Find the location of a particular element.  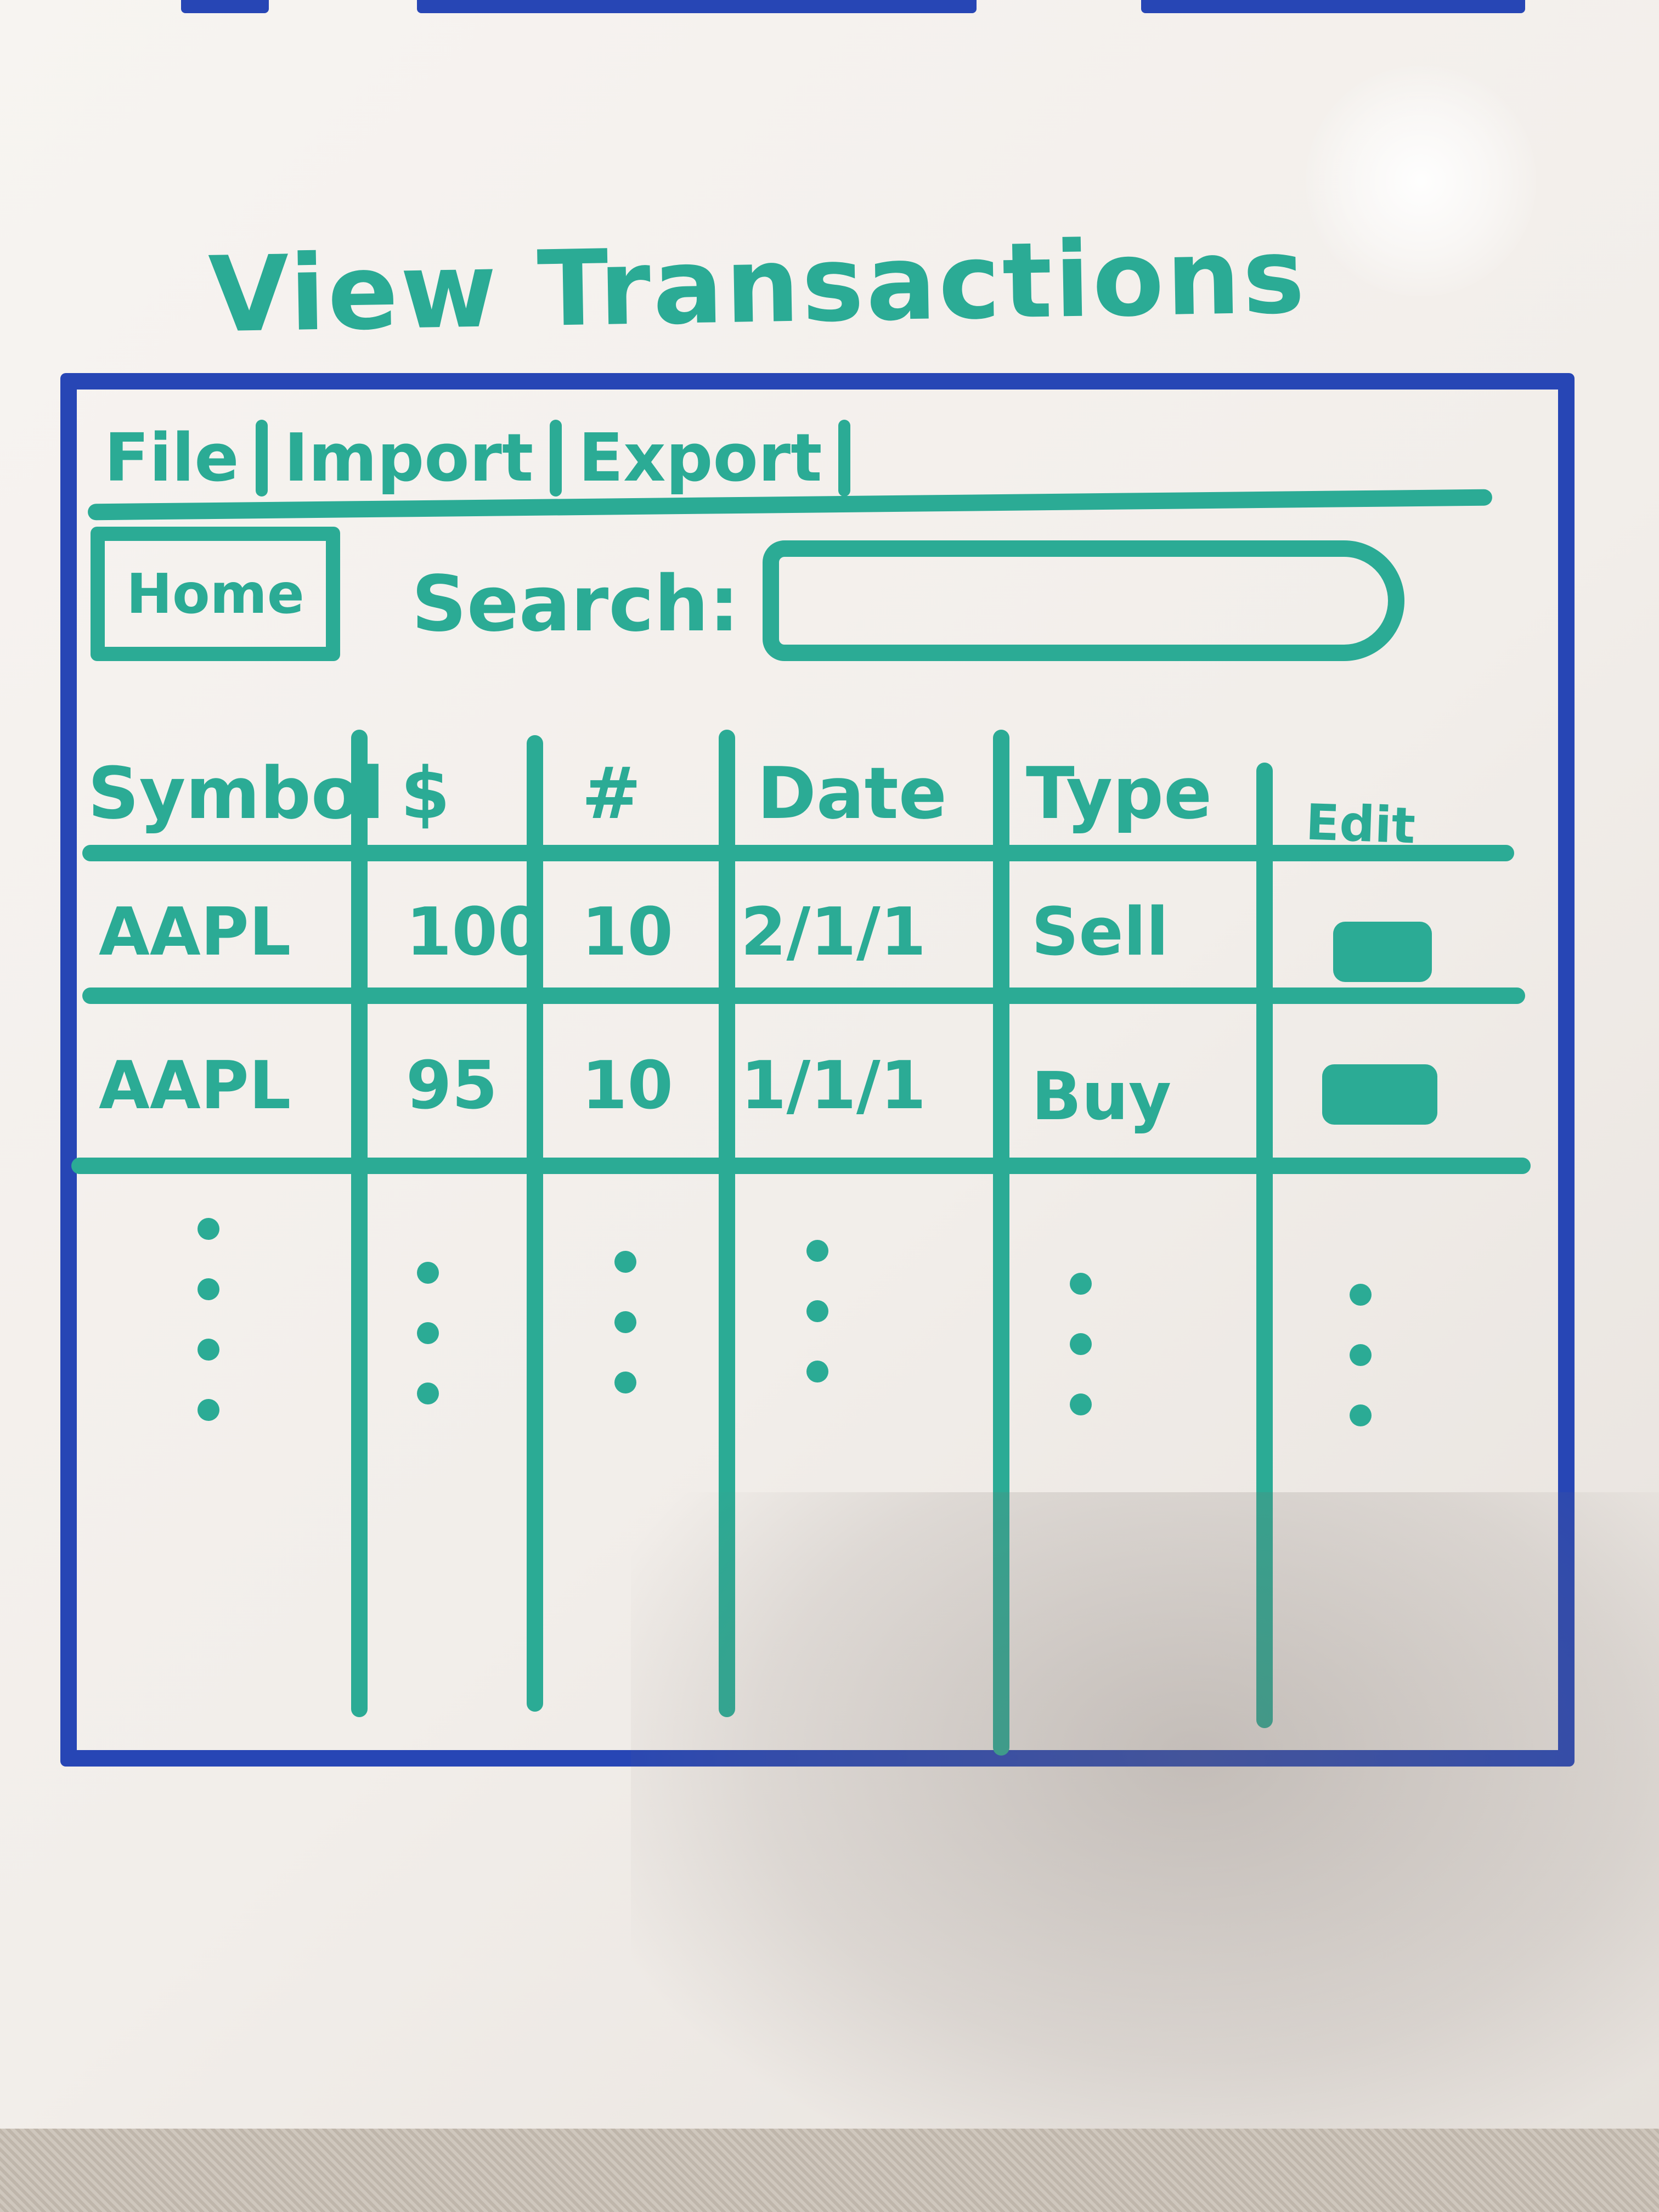

menu-item-file: File is located at coordinates (172, 458).